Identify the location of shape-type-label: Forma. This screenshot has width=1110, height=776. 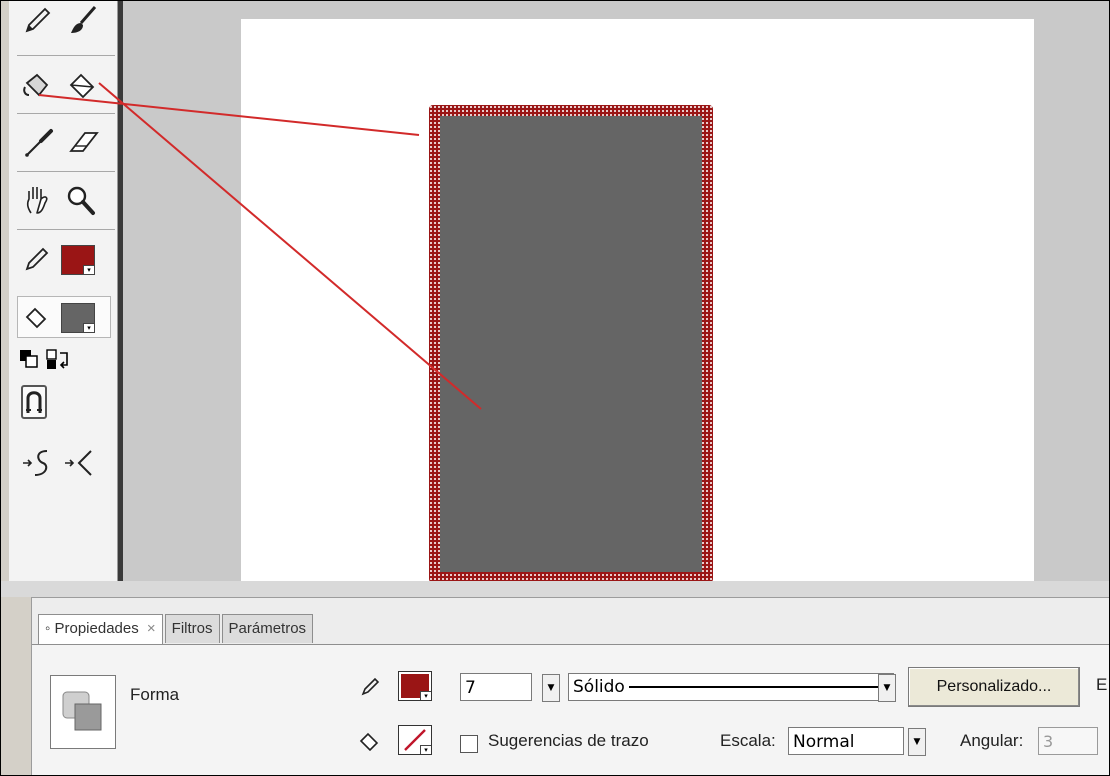
(155, 694).